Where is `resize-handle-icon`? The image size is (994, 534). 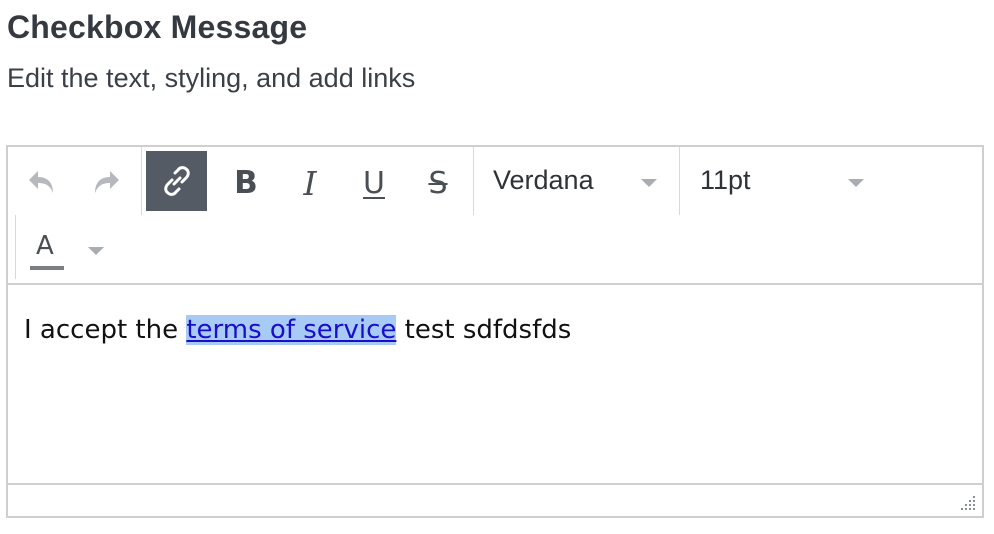
resize-handle-icon is located at coordinates (967, 502).